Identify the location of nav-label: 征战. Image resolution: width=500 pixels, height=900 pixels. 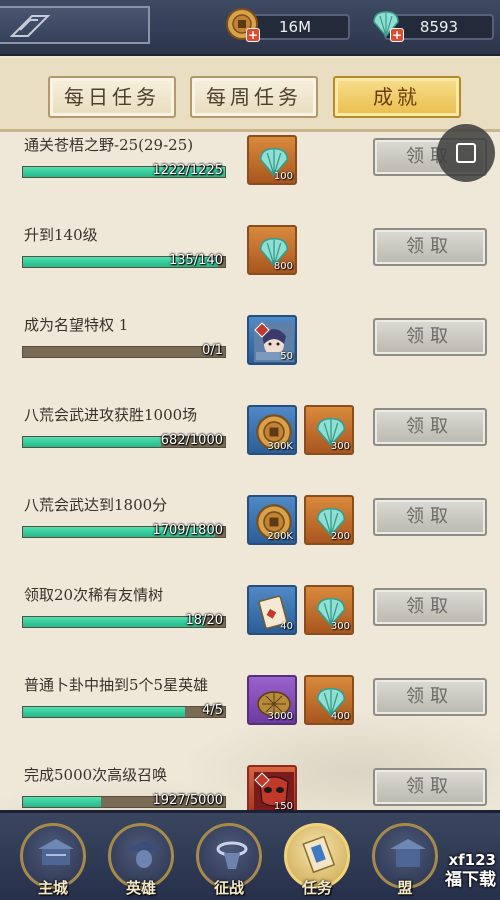
(228, 888).